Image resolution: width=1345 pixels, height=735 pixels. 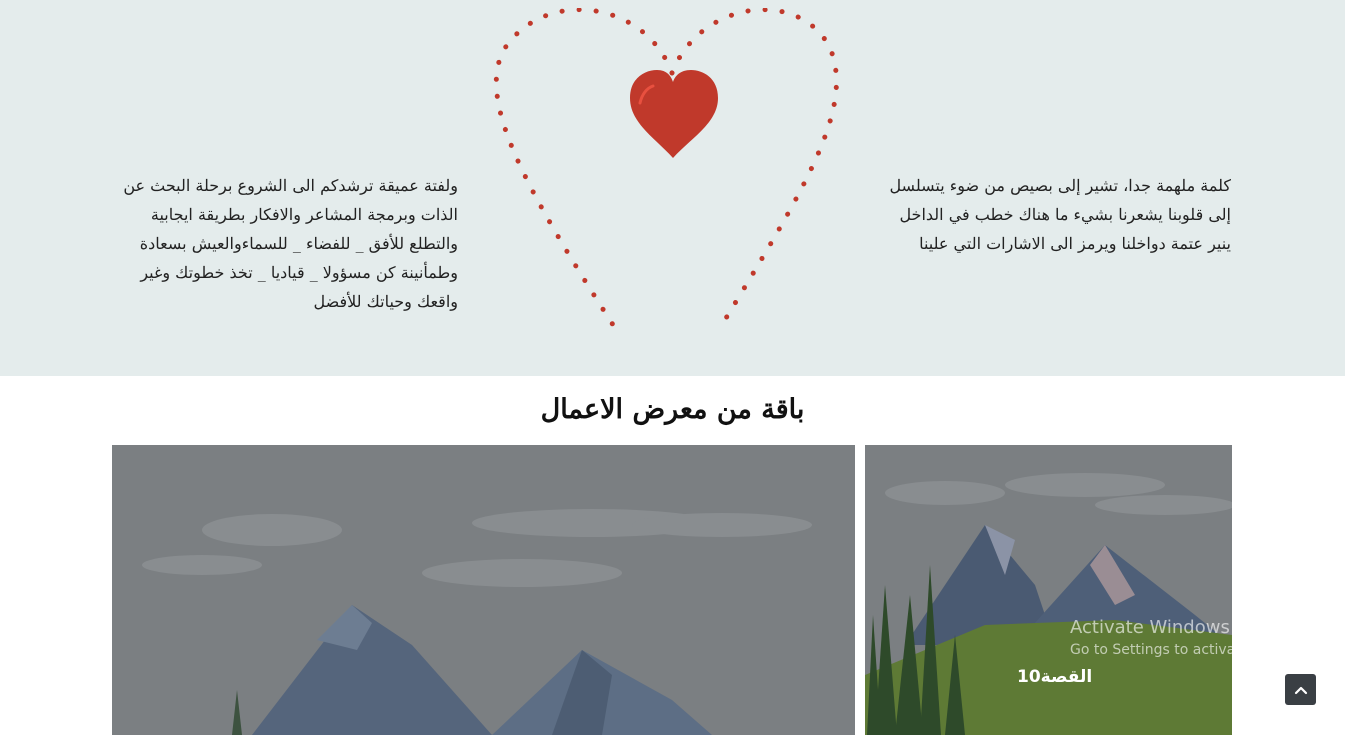 I want to click on scroll-to-top-button, so click(x=1300, y=689).